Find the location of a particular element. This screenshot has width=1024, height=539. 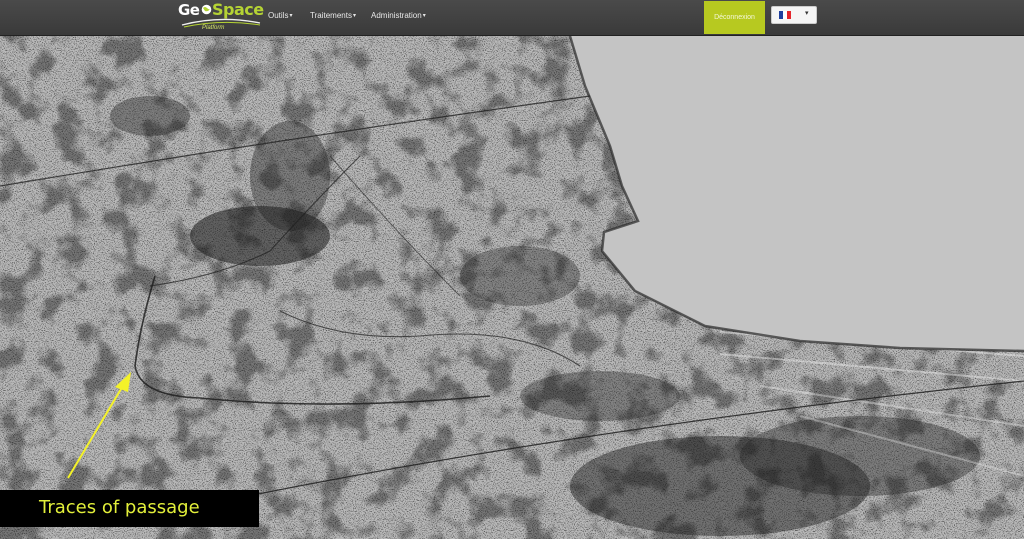

menu-administration-label: Administration is located at coordinates (396, 15).